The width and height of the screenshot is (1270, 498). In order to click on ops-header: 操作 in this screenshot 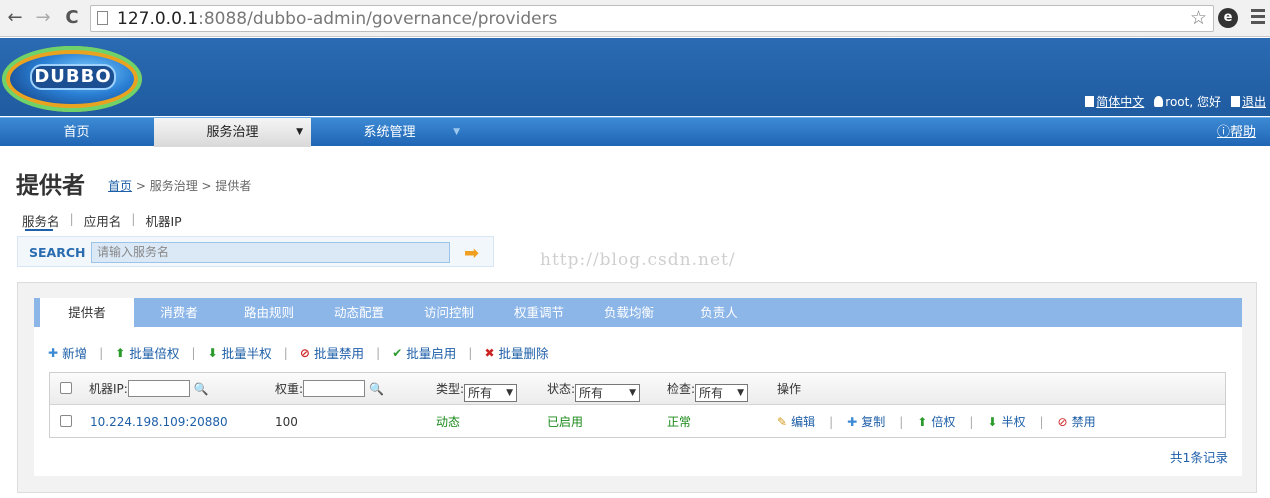, I will do `click(789, 389)`.